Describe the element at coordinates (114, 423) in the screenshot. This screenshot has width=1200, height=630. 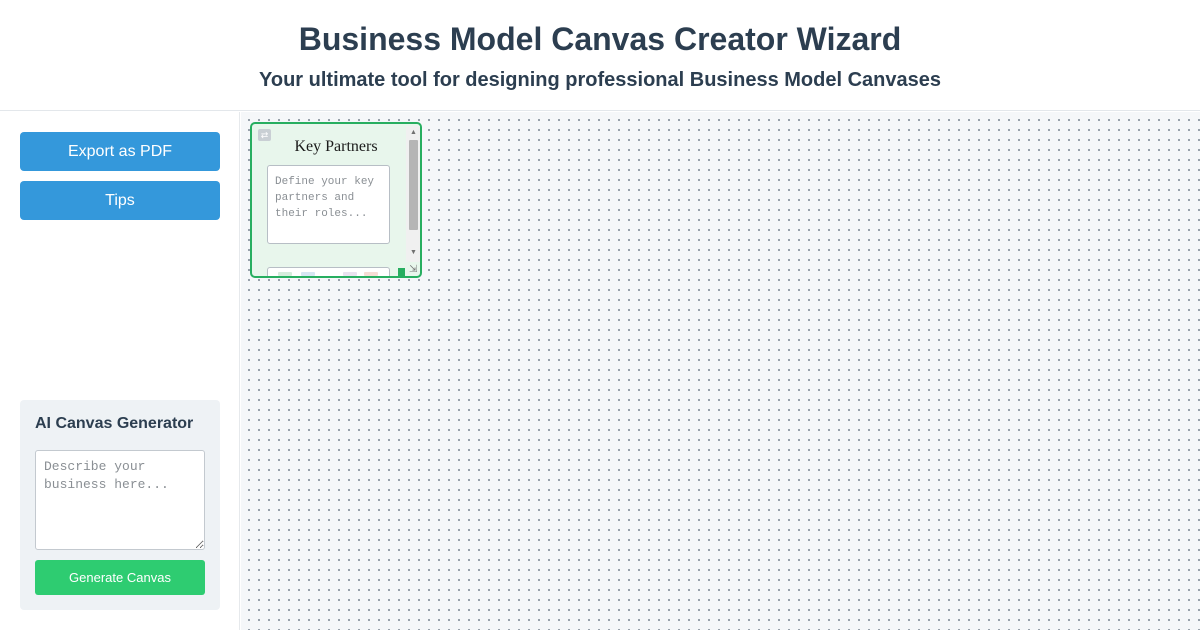
I see `ai-generator-title: AI Canvas Generator` at that location.